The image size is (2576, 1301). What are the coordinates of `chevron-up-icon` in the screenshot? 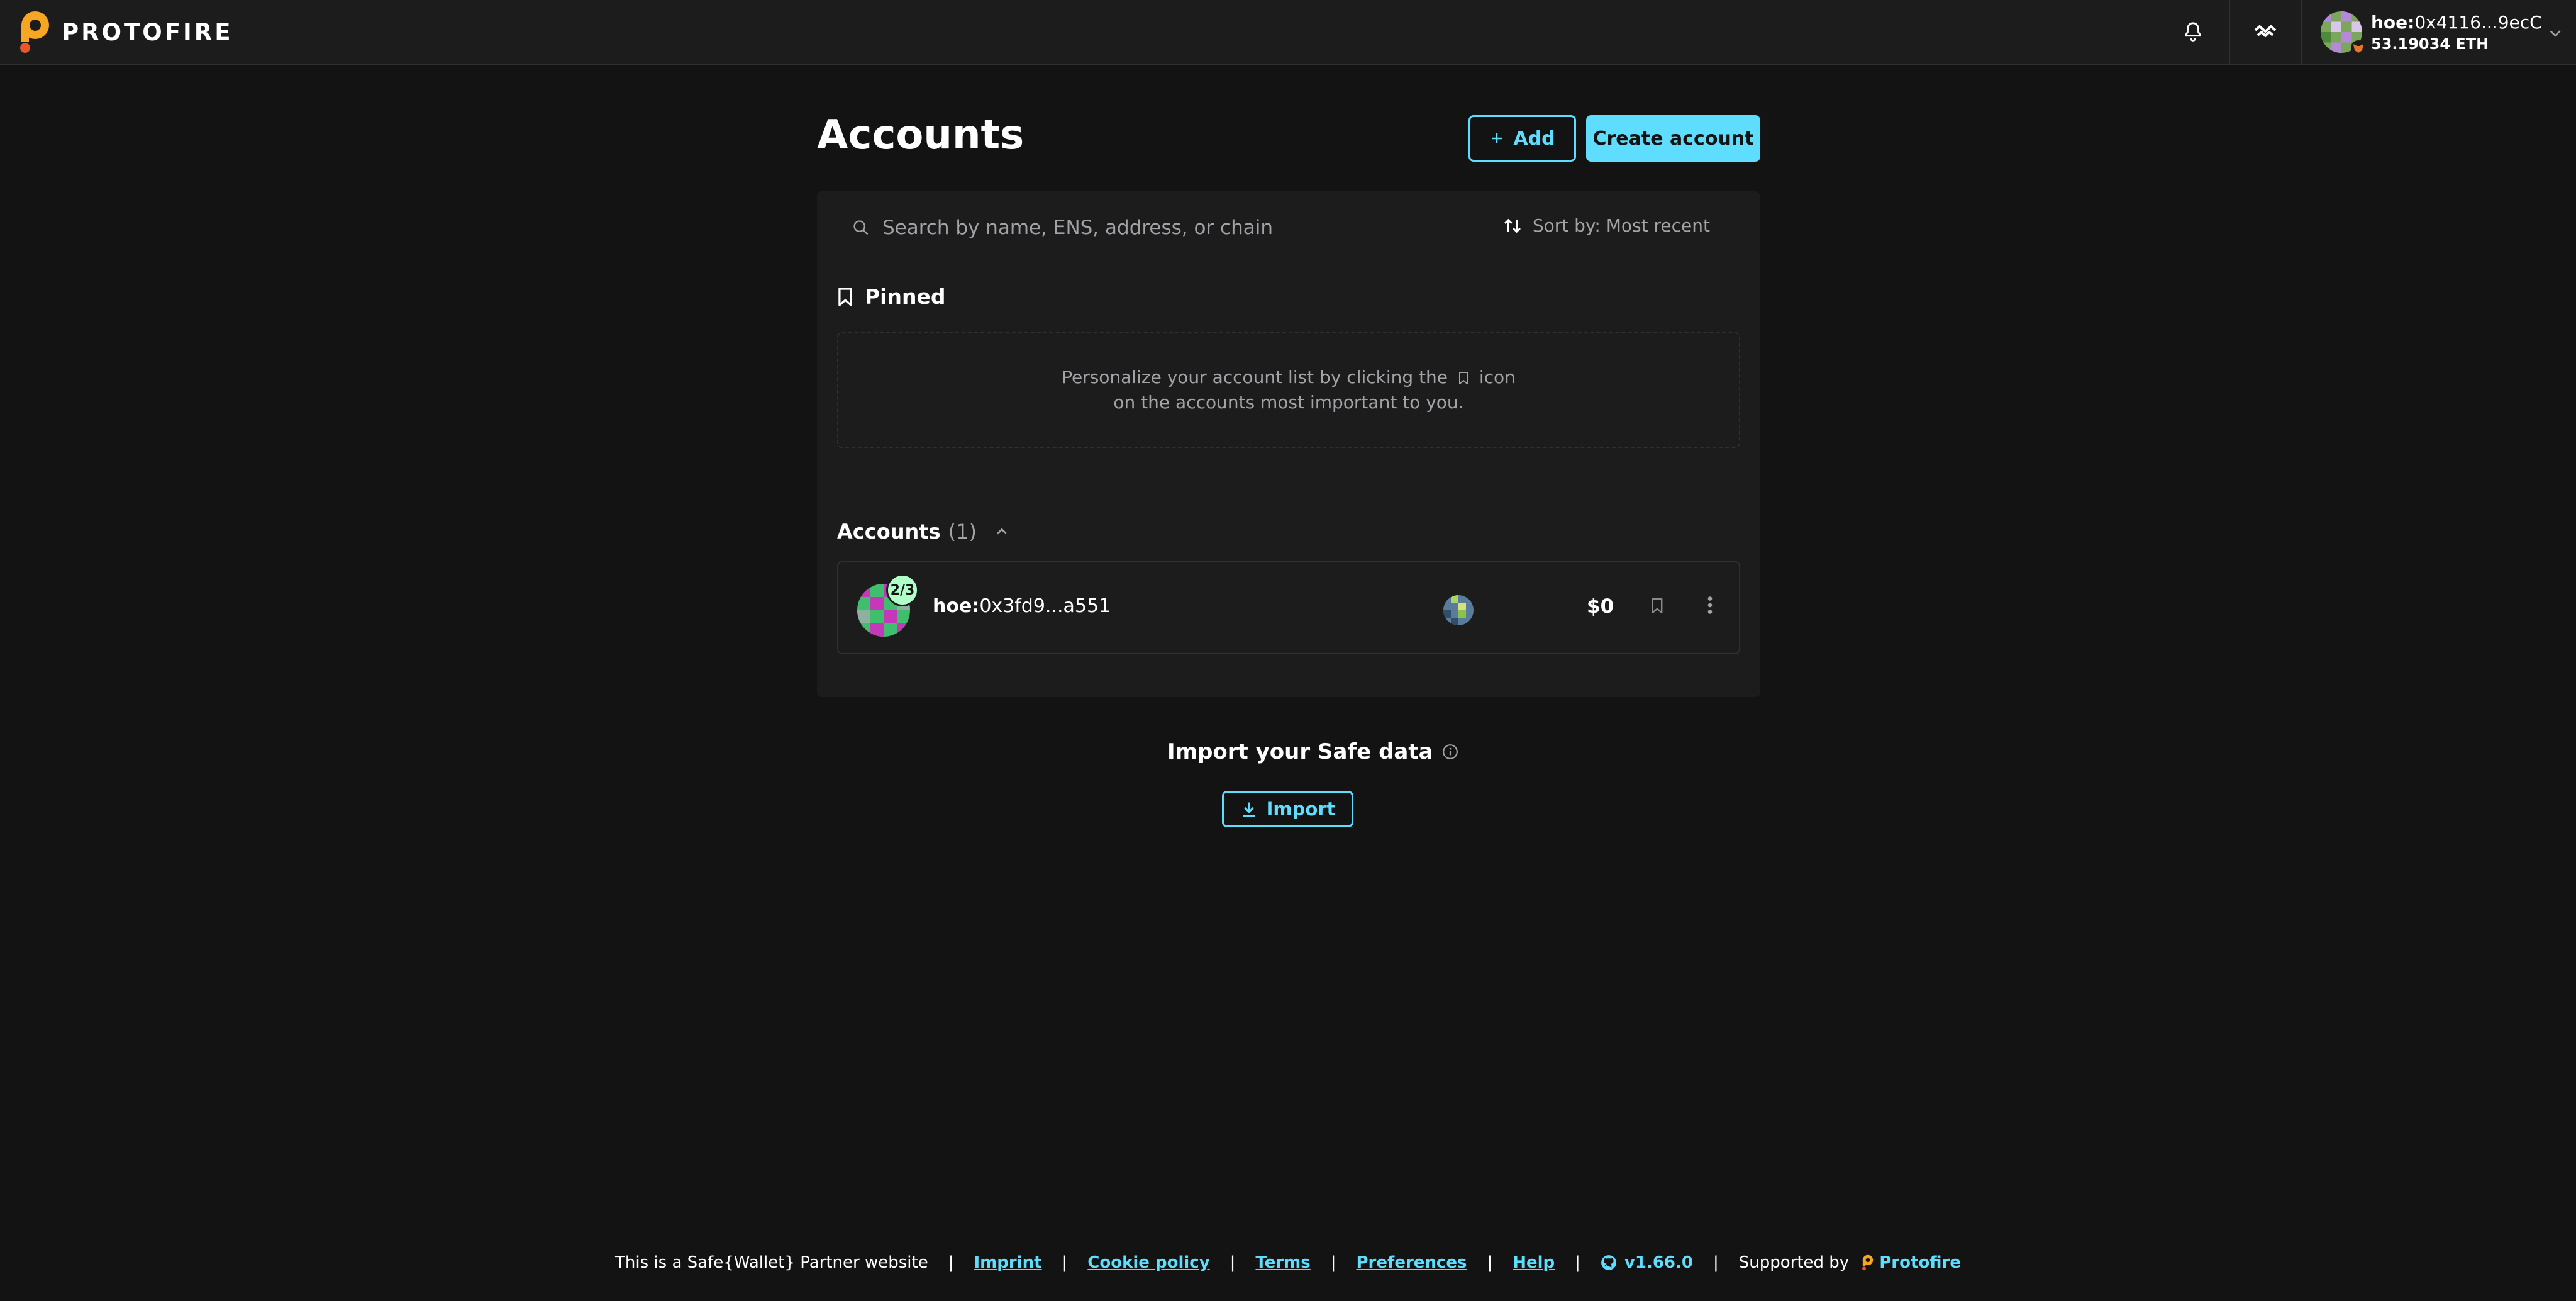 It's located at (1001, 531).